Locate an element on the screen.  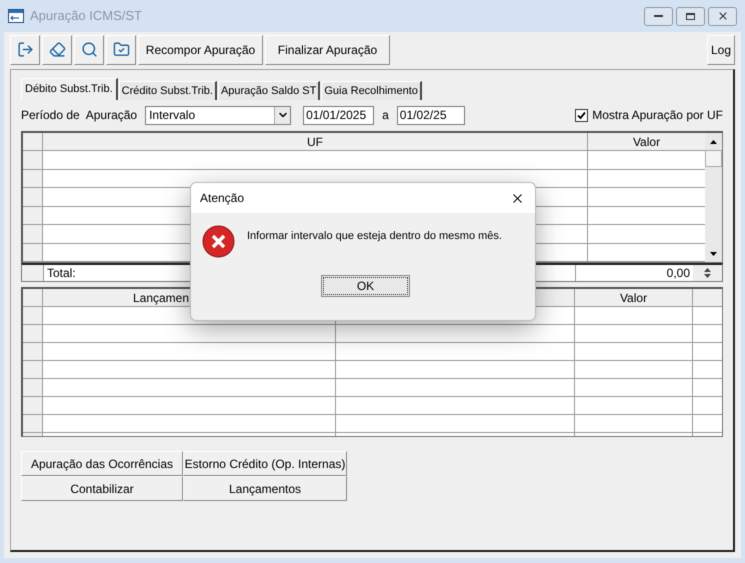
checkbox-label: Mostra Apuração por UF is located at coordinates (657, 115).